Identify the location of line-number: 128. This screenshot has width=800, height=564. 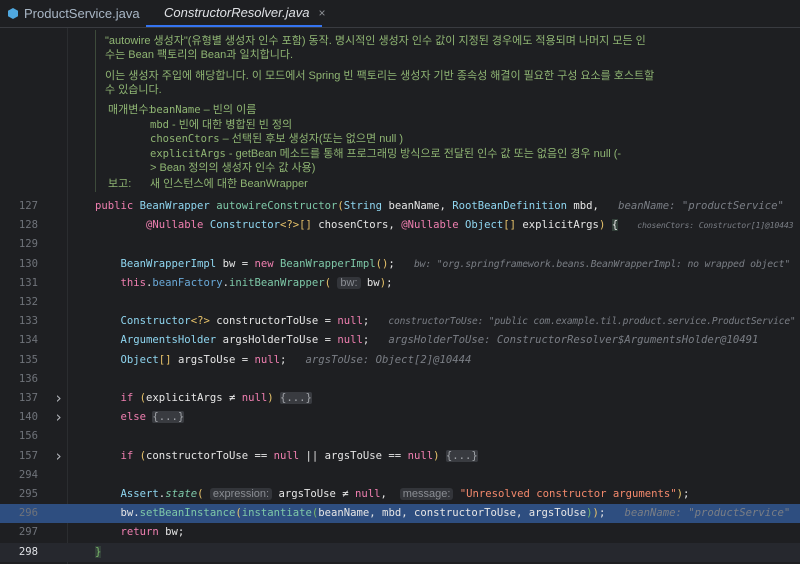
(19, 225).